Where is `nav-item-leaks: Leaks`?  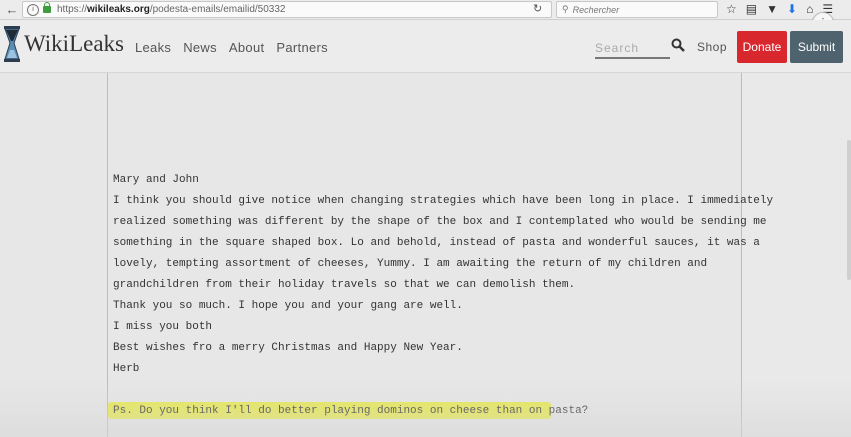 nav-item-leaks: Leaks is located at coordinates (153, 47).